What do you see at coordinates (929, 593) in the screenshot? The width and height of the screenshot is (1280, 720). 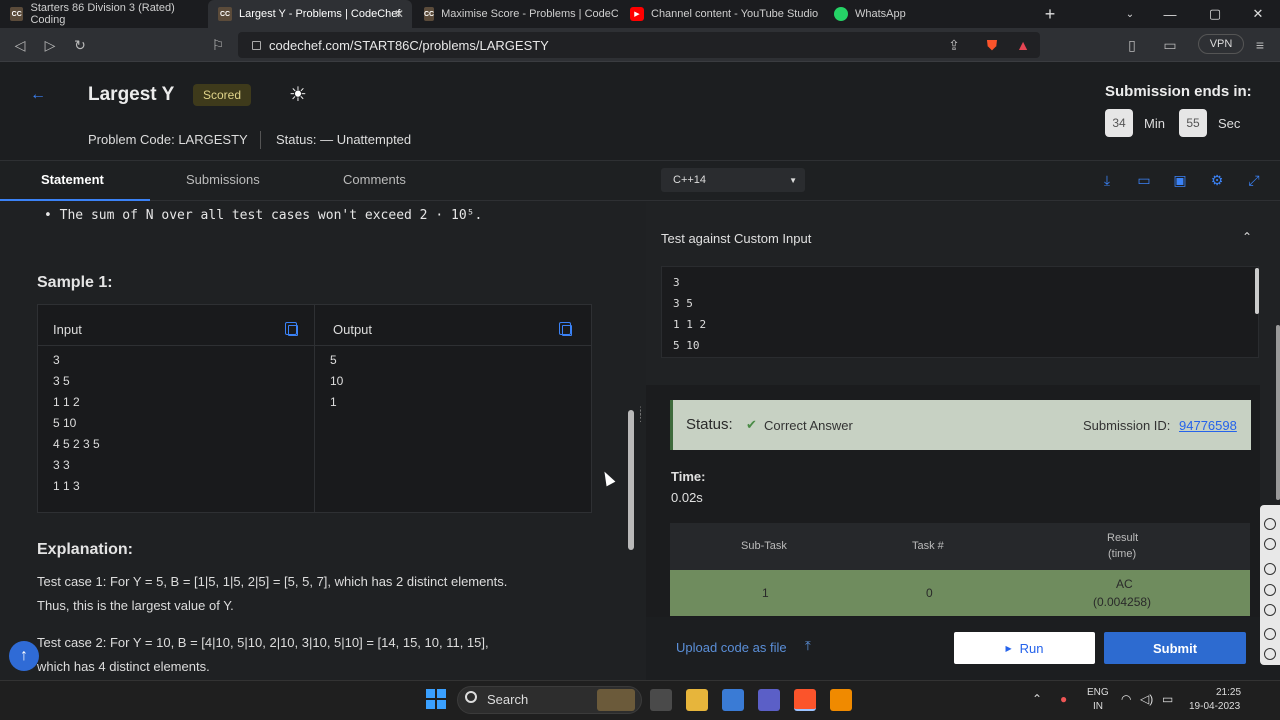 I see `task-cell: 0` at bounding box center [929, 593].